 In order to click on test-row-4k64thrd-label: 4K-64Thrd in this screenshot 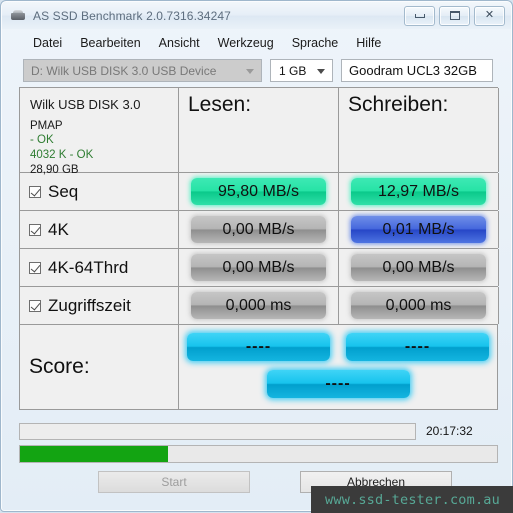, I will do `click(99, 267)`.